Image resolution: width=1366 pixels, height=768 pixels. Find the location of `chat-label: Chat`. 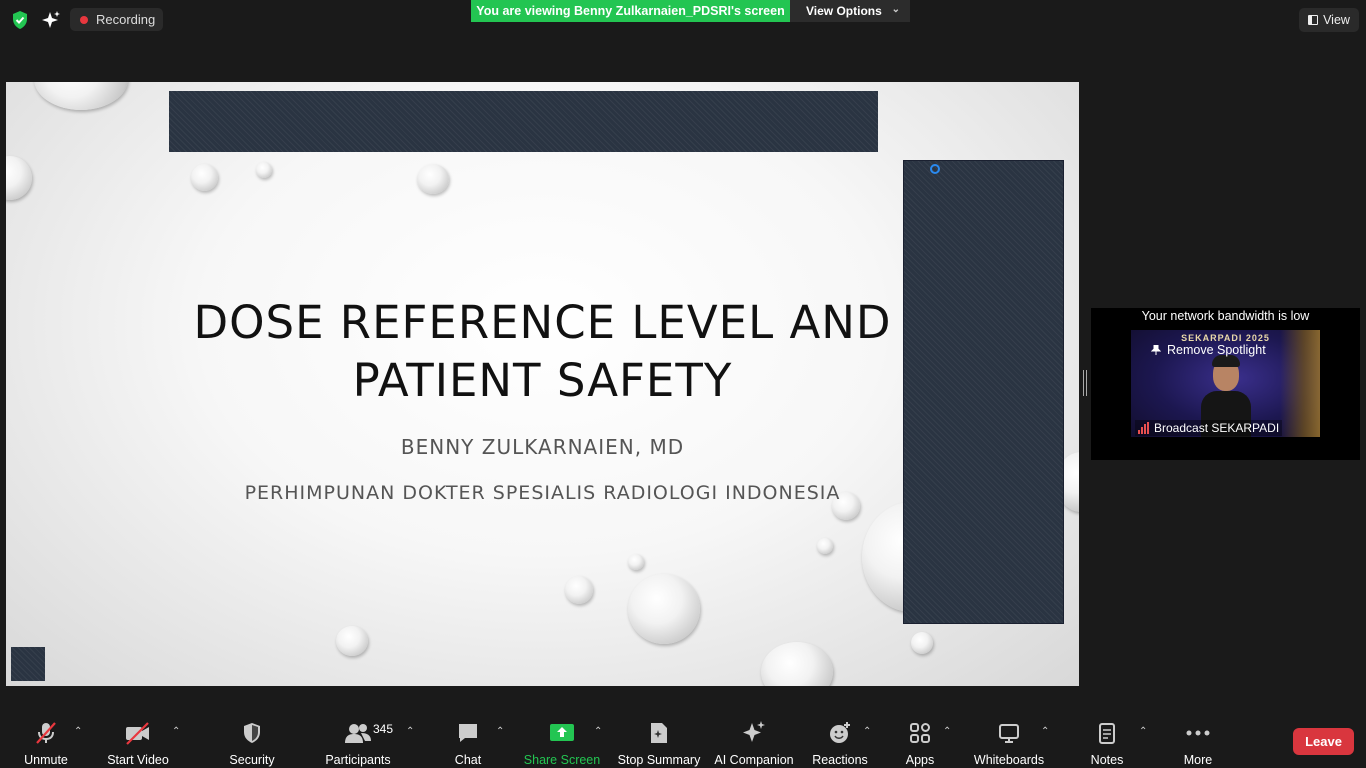

chat-label: Chat is located at coordinates (468, 760).